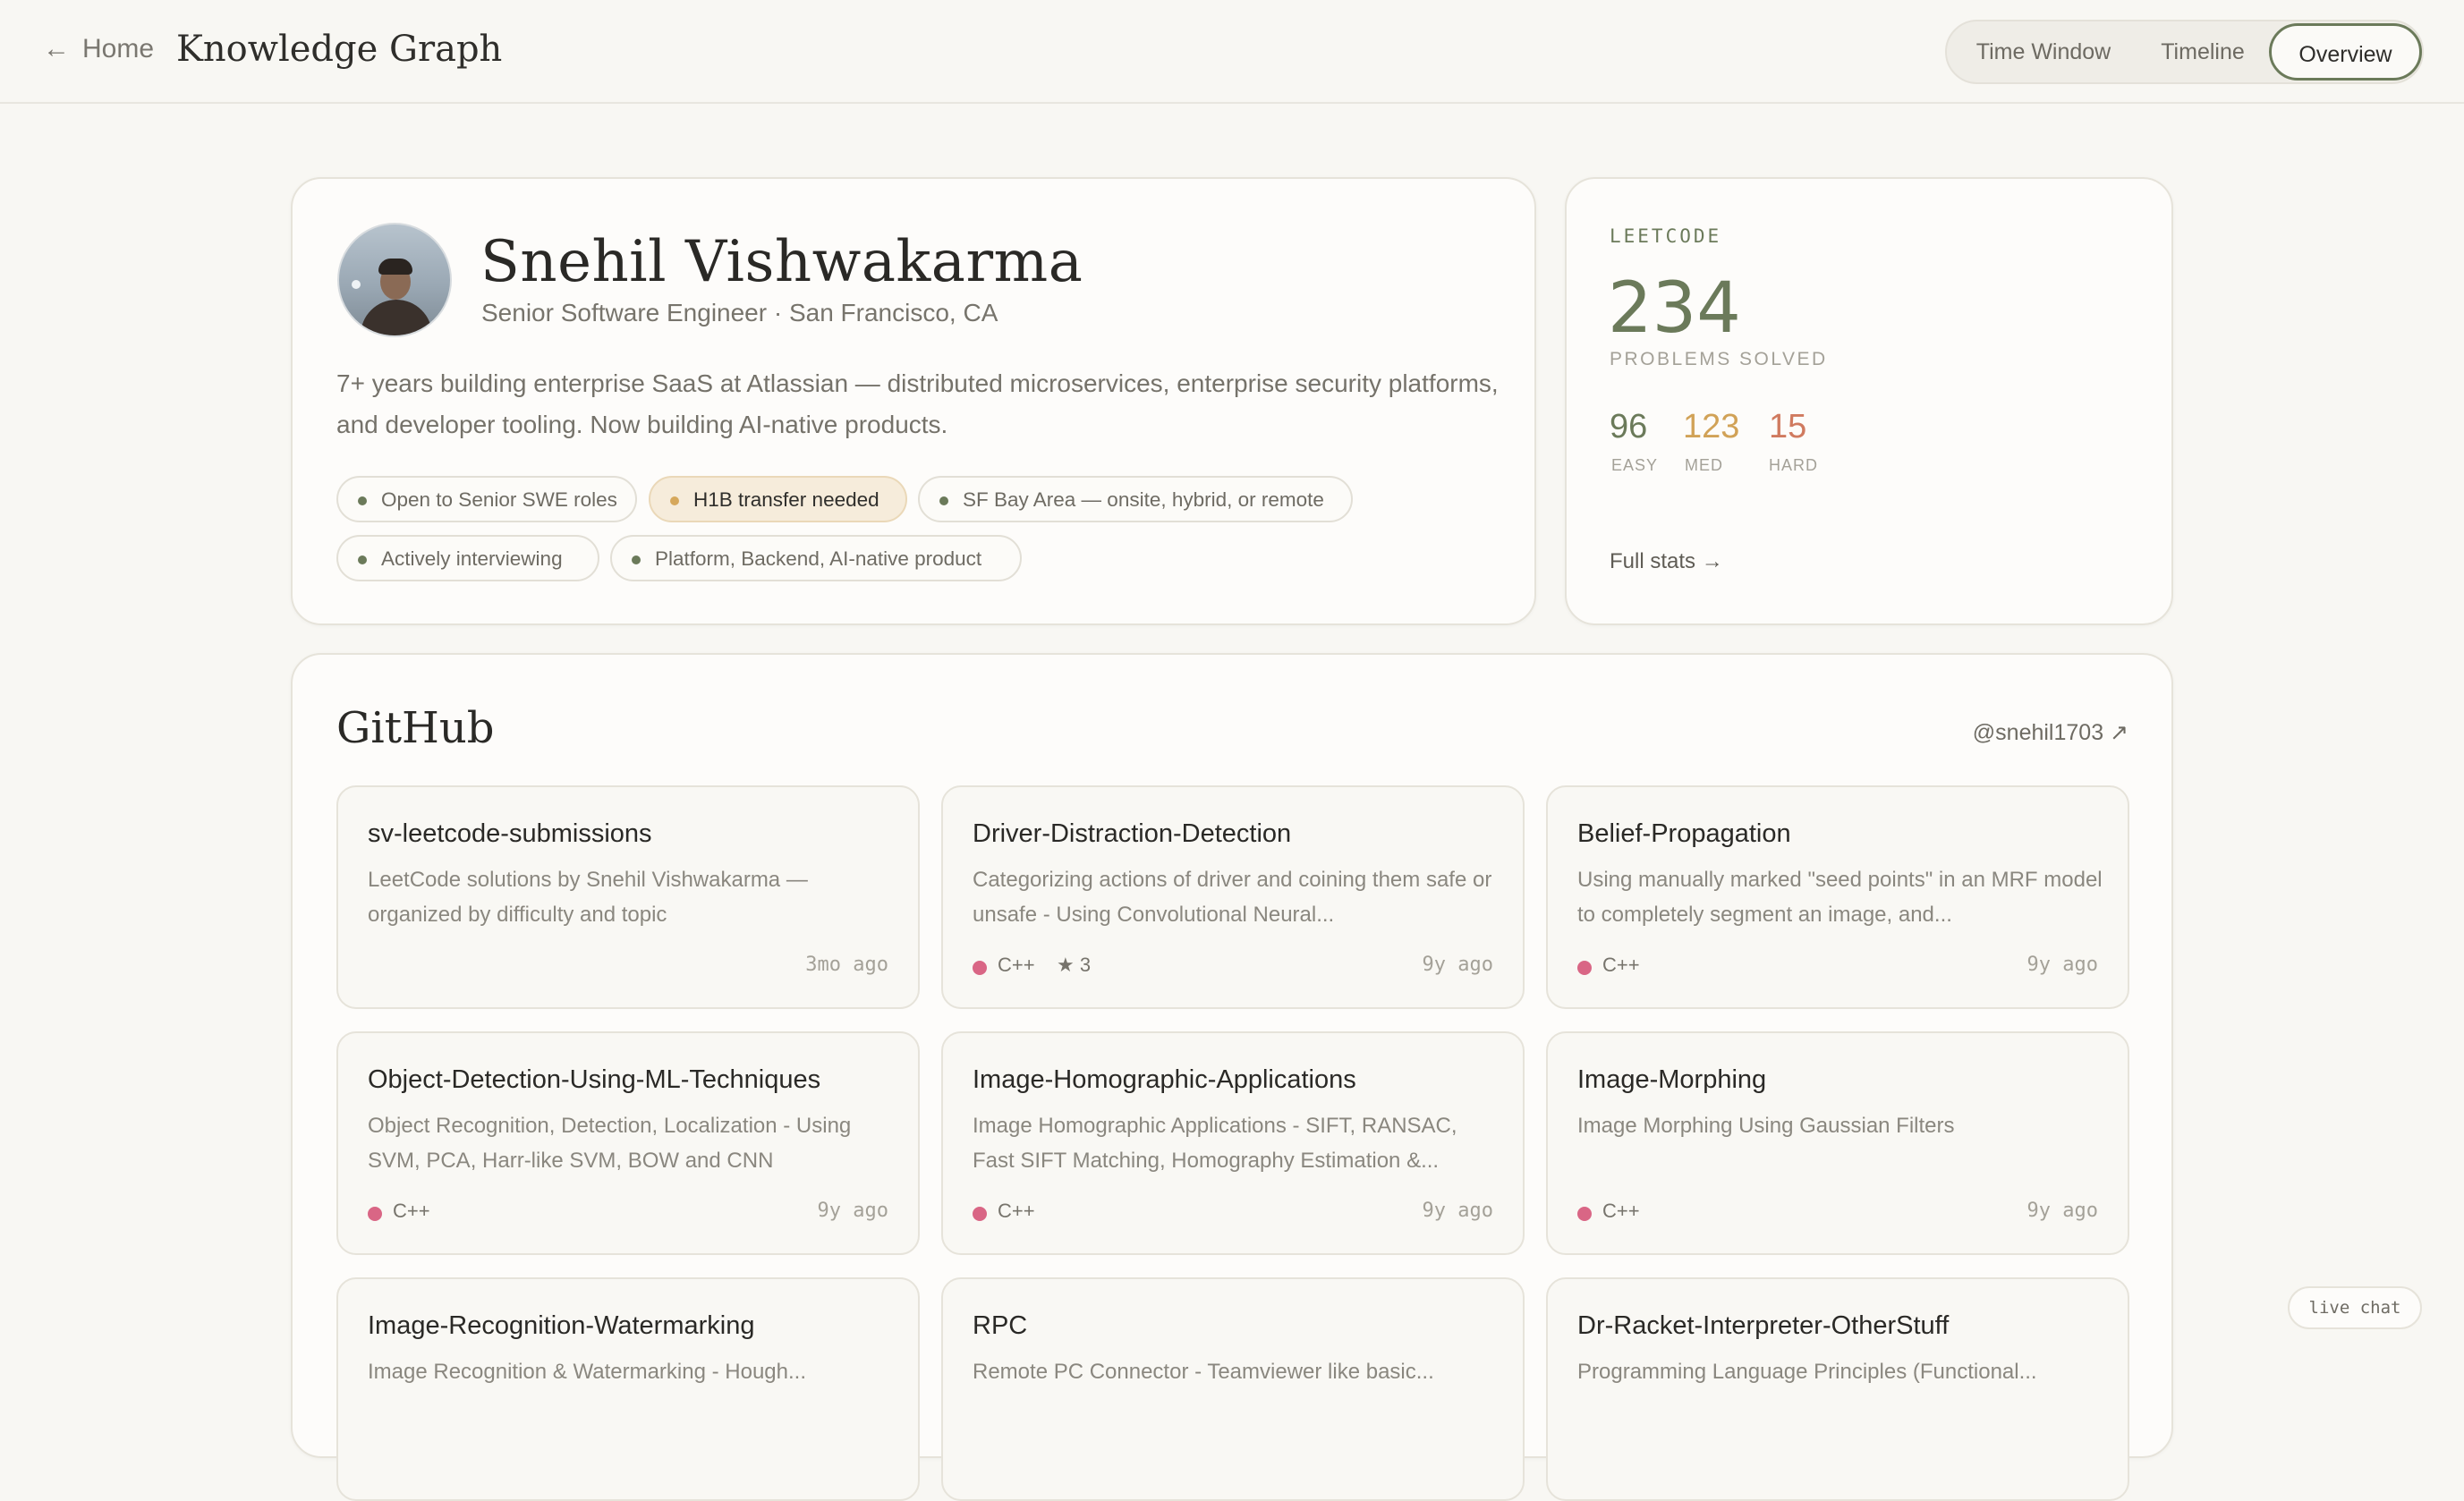  Describe the element at coordinates (510, 833) in the screenshot. I see `repo-name: sv-leetcode-submissions` at that location.